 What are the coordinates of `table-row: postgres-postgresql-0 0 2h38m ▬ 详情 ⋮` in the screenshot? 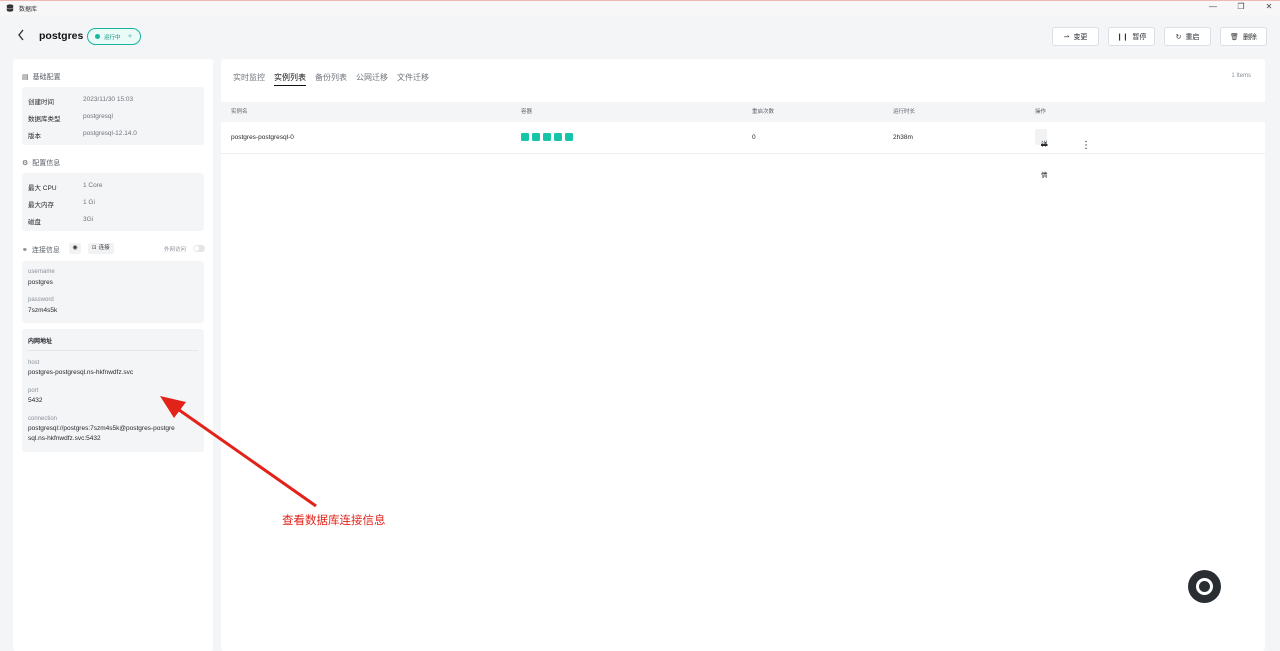 It's located at (743, 150).